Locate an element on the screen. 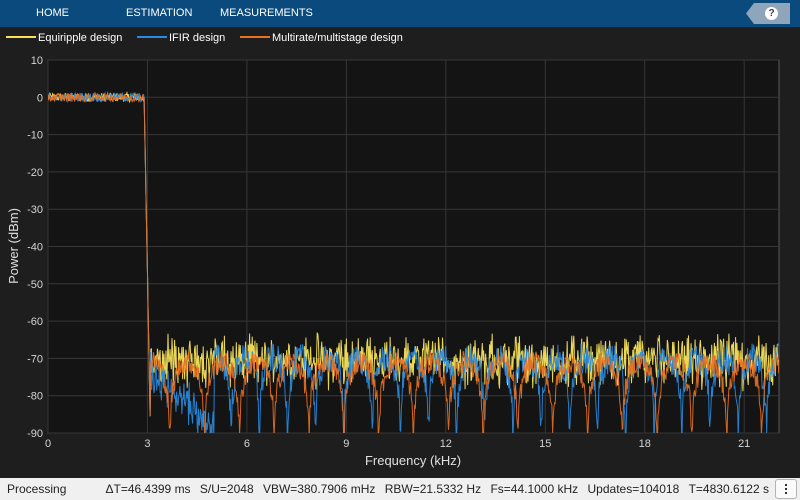 The height and width of the screenshot is (500, 800). x-tick-label: 18 is located at coordinates (645, 444).